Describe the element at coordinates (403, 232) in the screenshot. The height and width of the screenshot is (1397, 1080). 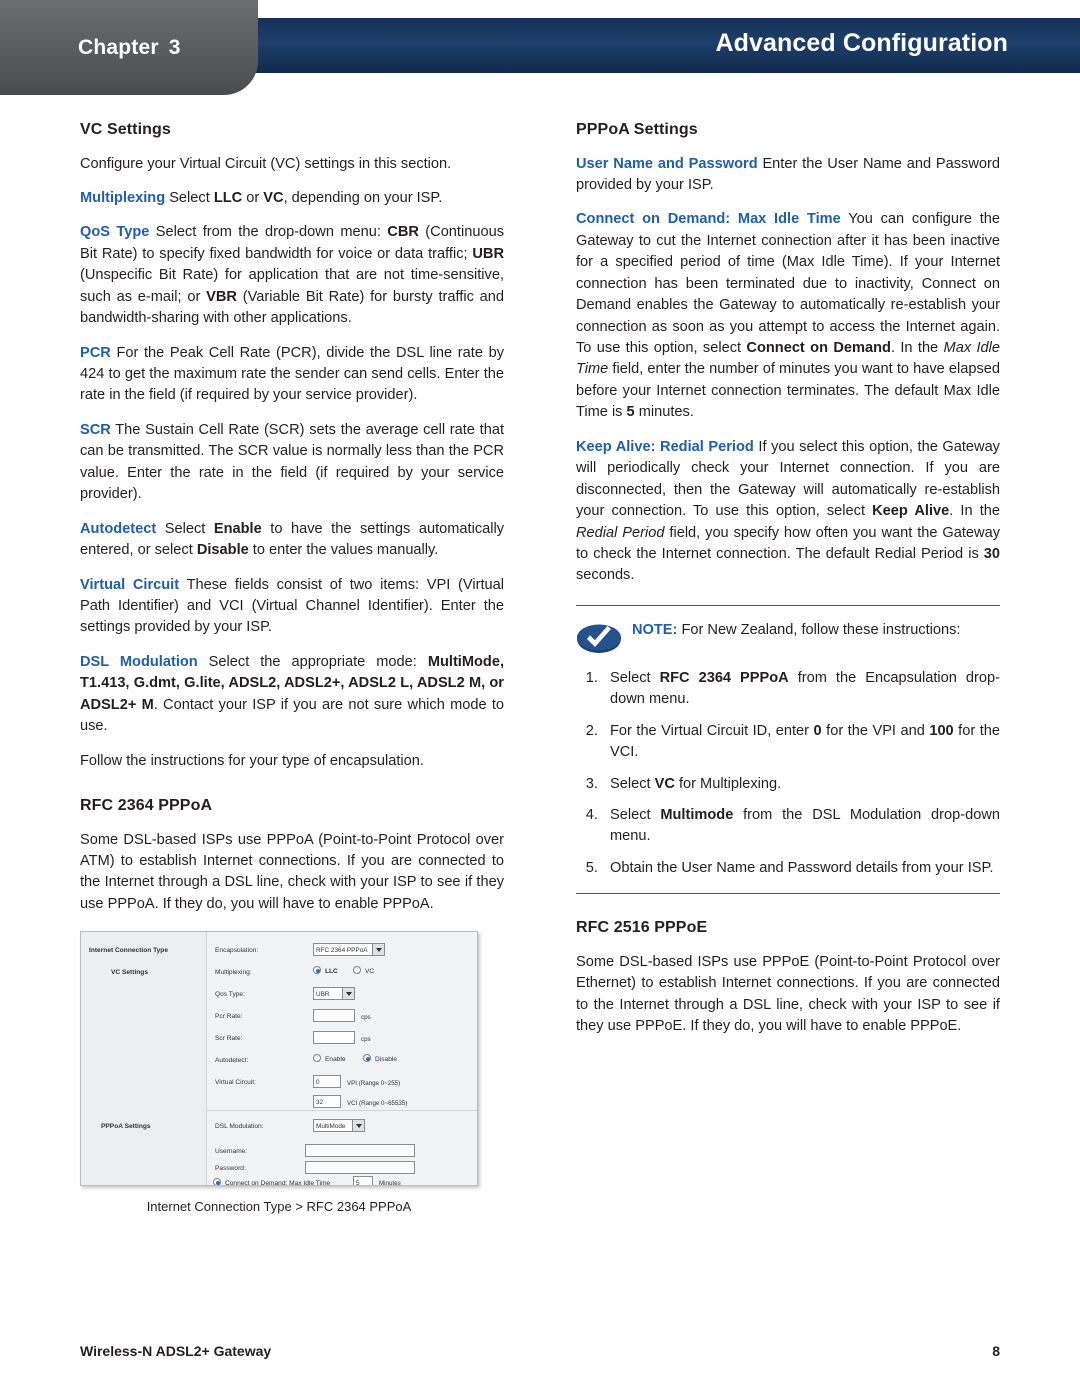
I see `text-qos-b1: CBR` at that location.